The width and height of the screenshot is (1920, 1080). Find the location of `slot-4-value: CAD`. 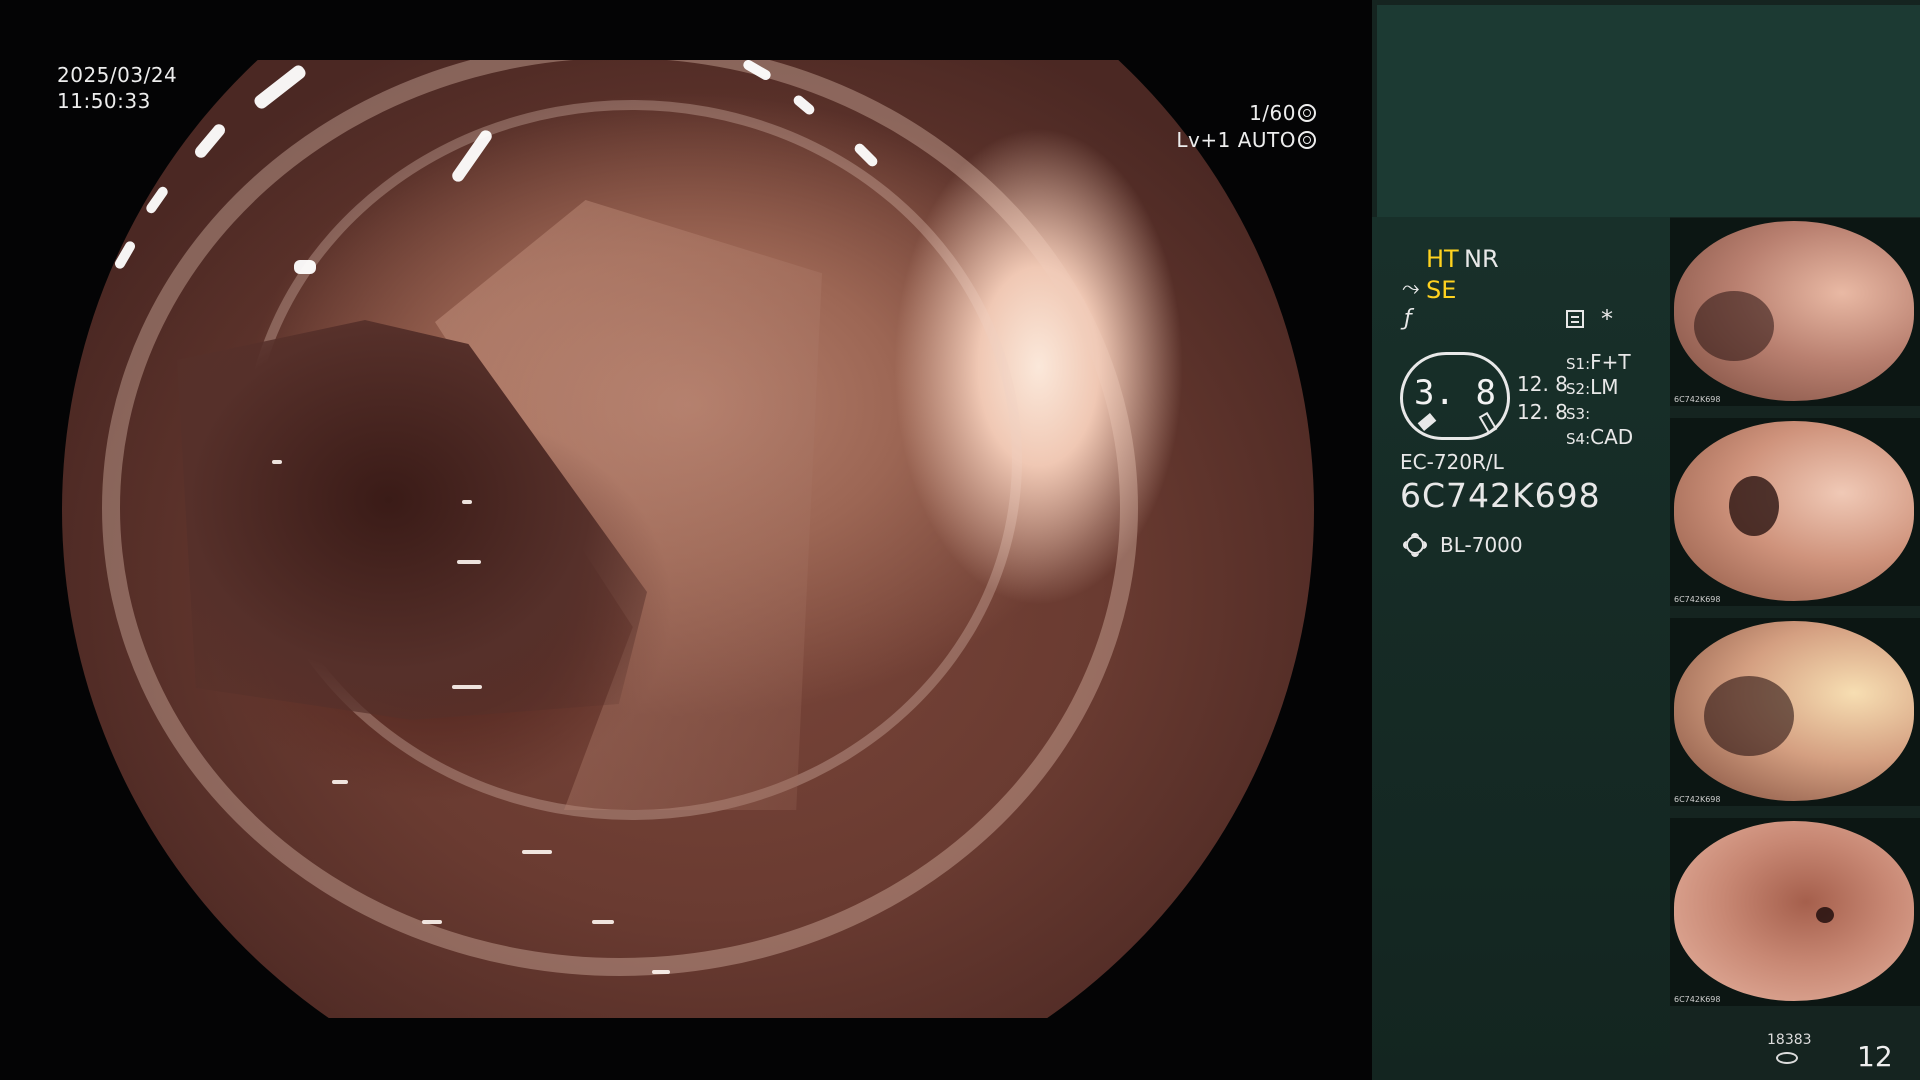

slot-4-value: CAD is located at coordinates (1612, 437).